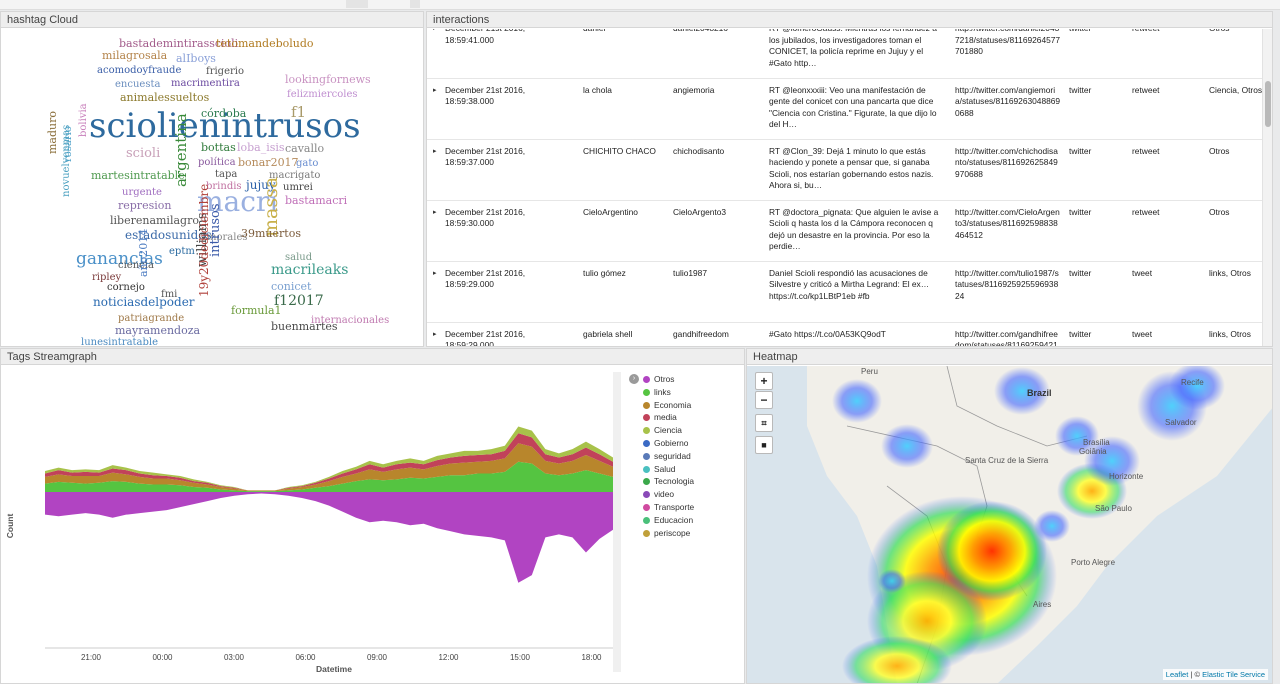  Describe the element at coordinates (224, 113) in the screenshot. I see `cloud-word: córdoba` at that location.